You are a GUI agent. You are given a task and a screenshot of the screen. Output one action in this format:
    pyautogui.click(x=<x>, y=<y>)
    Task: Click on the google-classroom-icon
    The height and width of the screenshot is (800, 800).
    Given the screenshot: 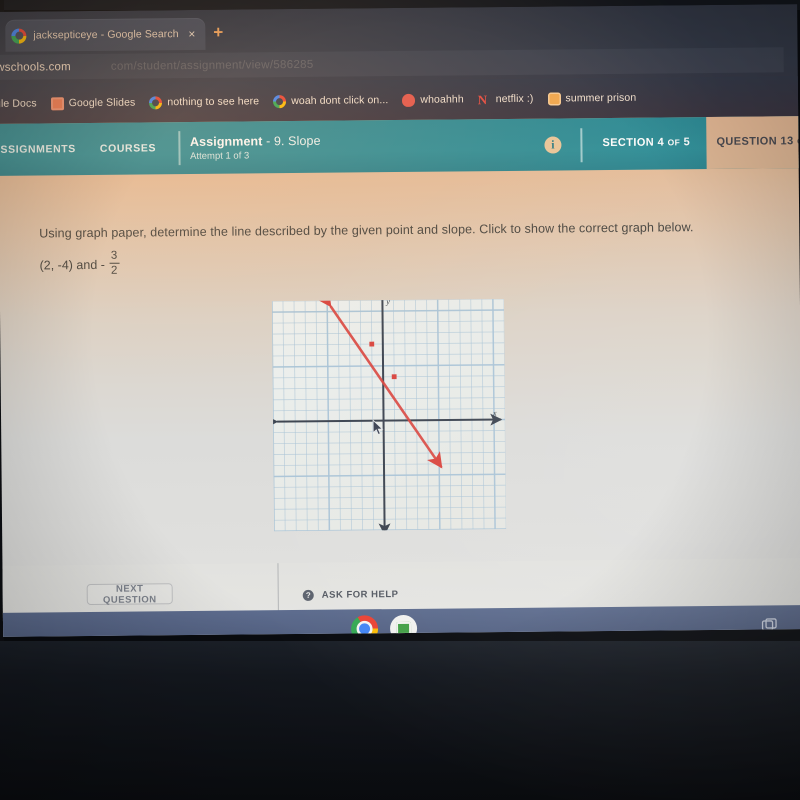 What is the action you would take?
    pyautogui.click(x=403, y=625)
    